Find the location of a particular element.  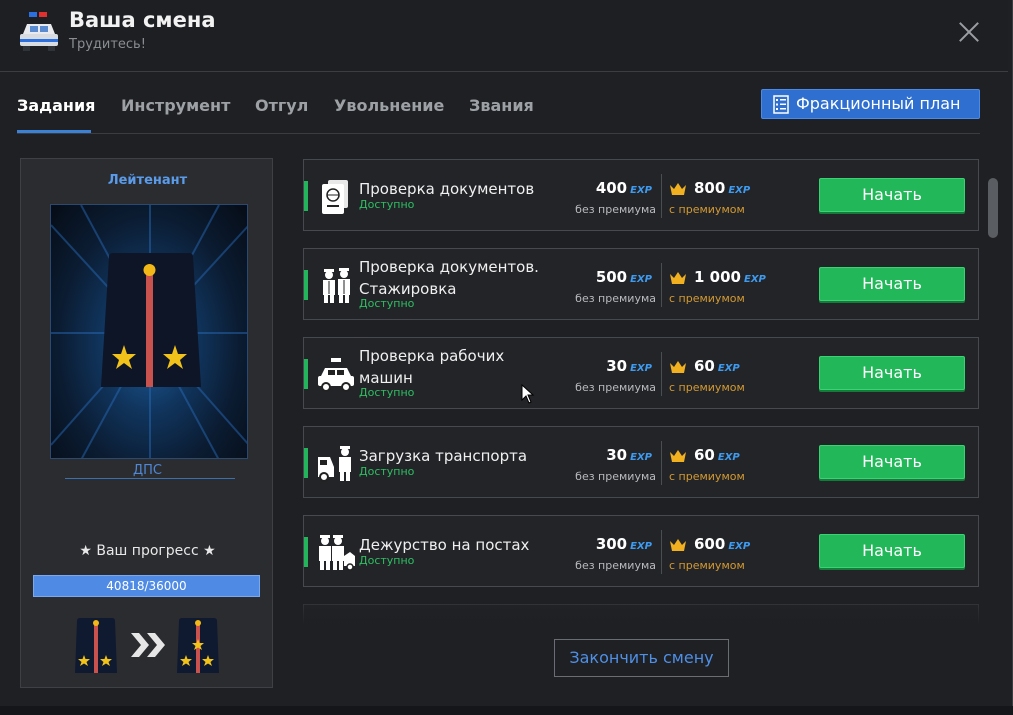

exp-with-premium: 600 EXP is located at coordinates (722, 544).